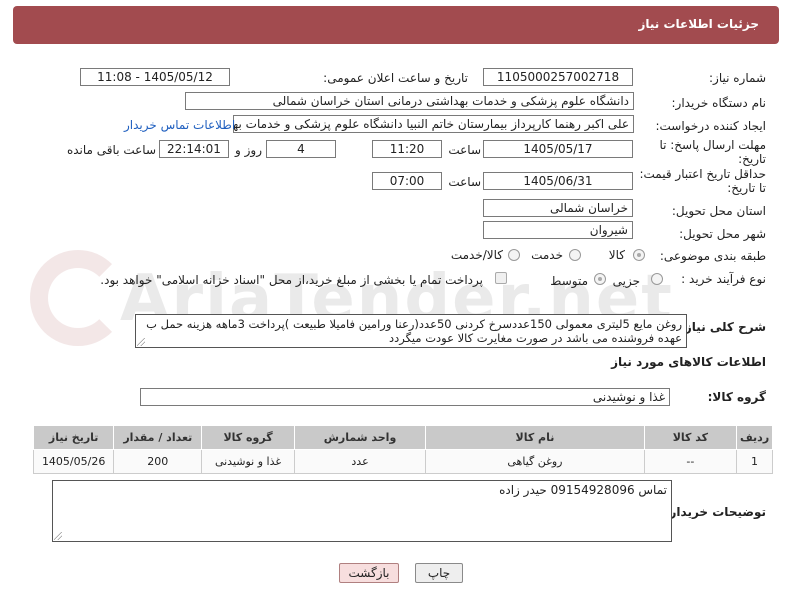 The image size is (788, 598). Describe the element at coordinates (718, 211) in the screenshot. I see `province-label: استان محل تحویل:` at that location.